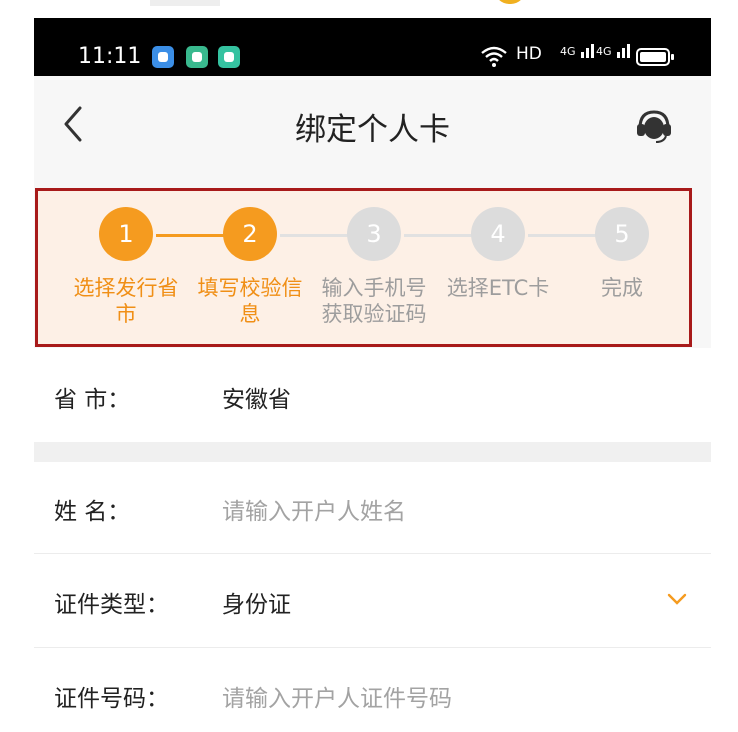 The image size is (738, 732). I want to click on step-2-circle: 2, so click(250, 234).